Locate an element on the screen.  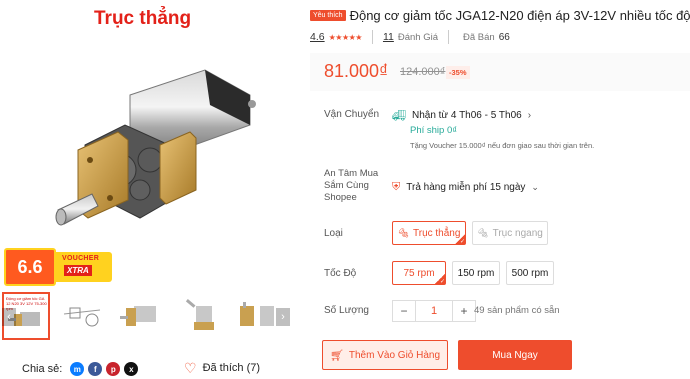
motor-image is located at coordinates (155, 147).